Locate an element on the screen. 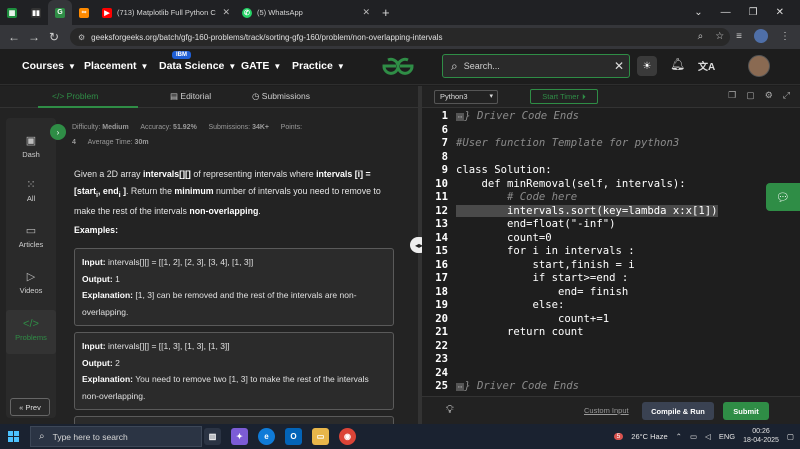  chat-icon: 💬︎ is located at coordinates (783, 197).